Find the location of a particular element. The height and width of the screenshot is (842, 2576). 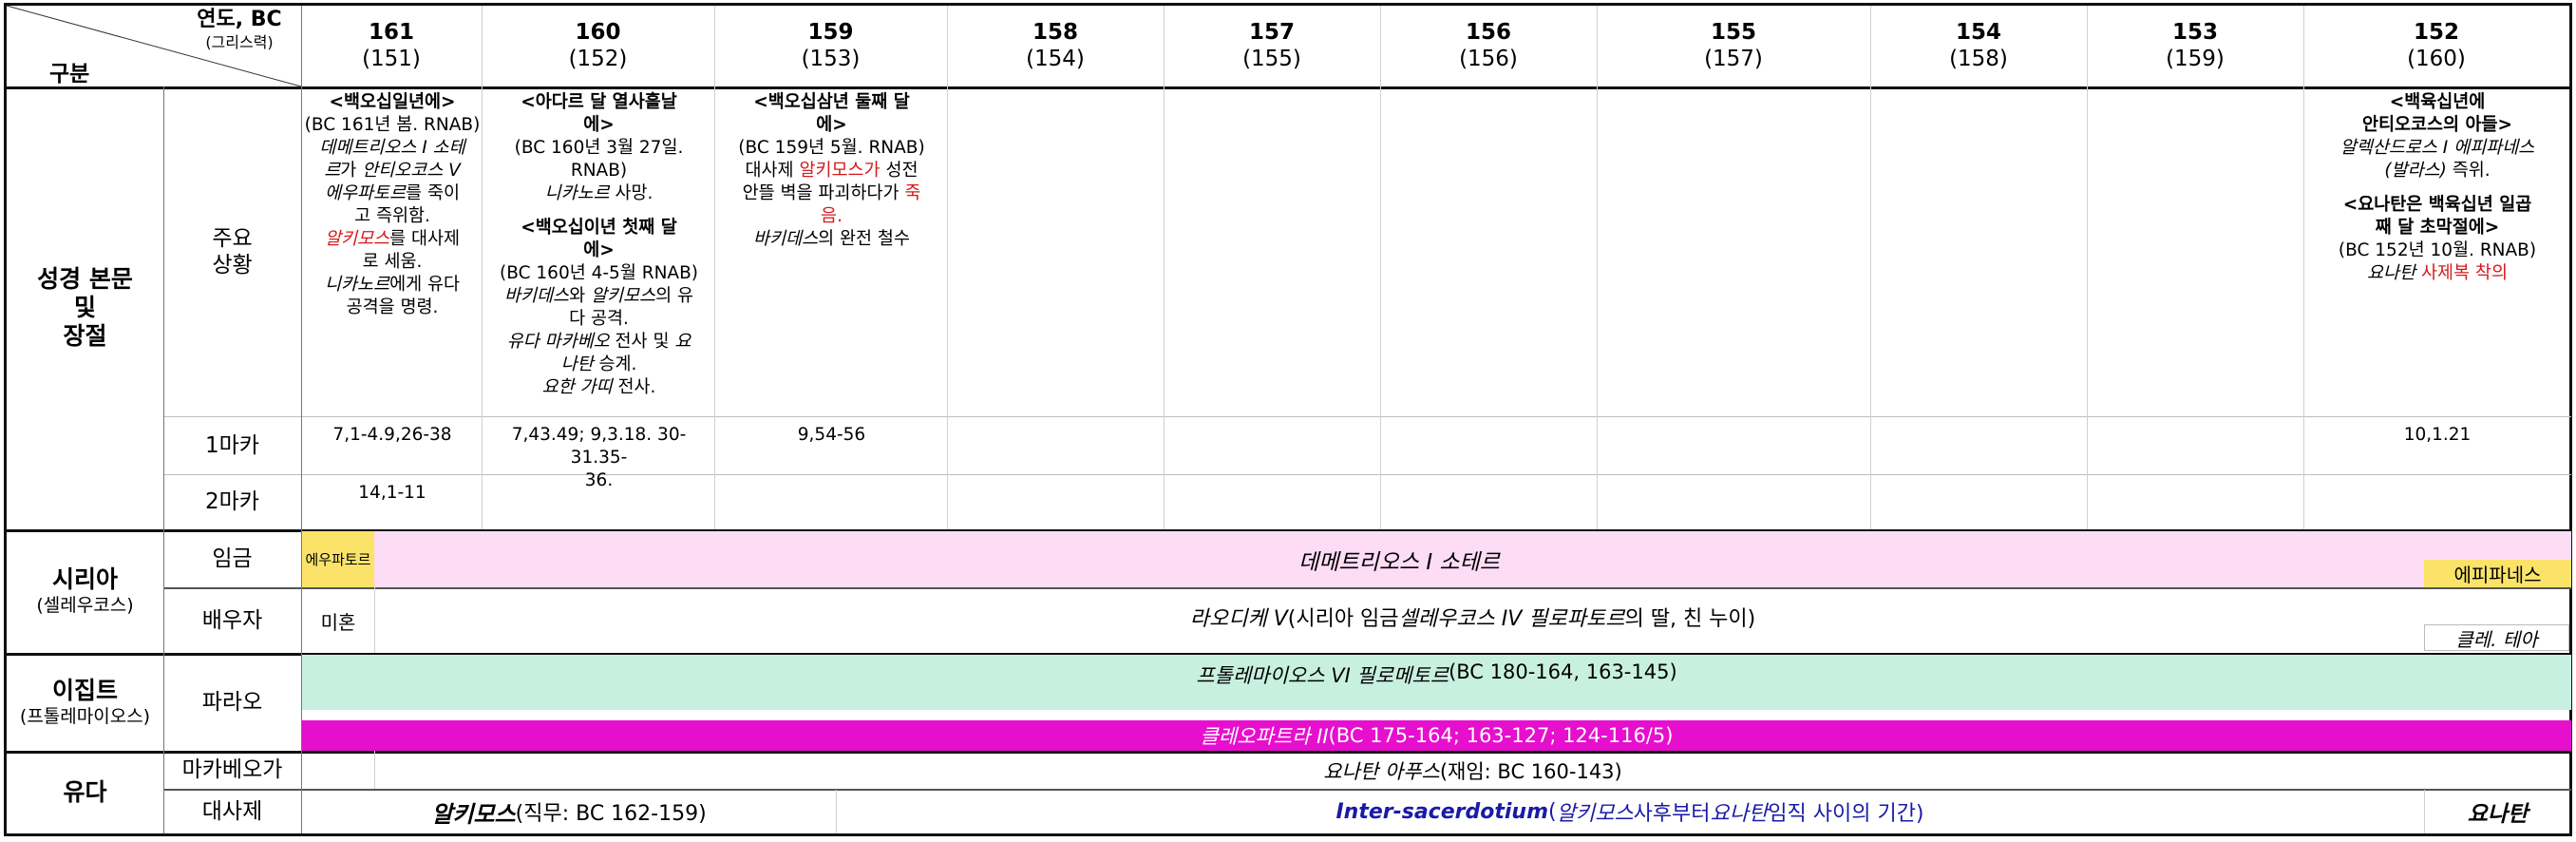

king-demetrius-bar: 데메트리오스 I 소테르 is located at coordinates (1399, 559).